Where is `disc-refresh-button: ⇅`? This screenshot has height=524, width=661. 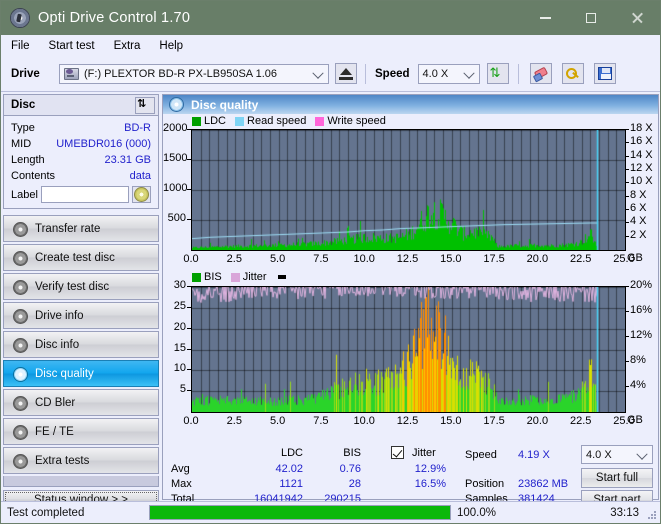
disc-refresh-button: ⇅ is located at coordinates (145, 105).